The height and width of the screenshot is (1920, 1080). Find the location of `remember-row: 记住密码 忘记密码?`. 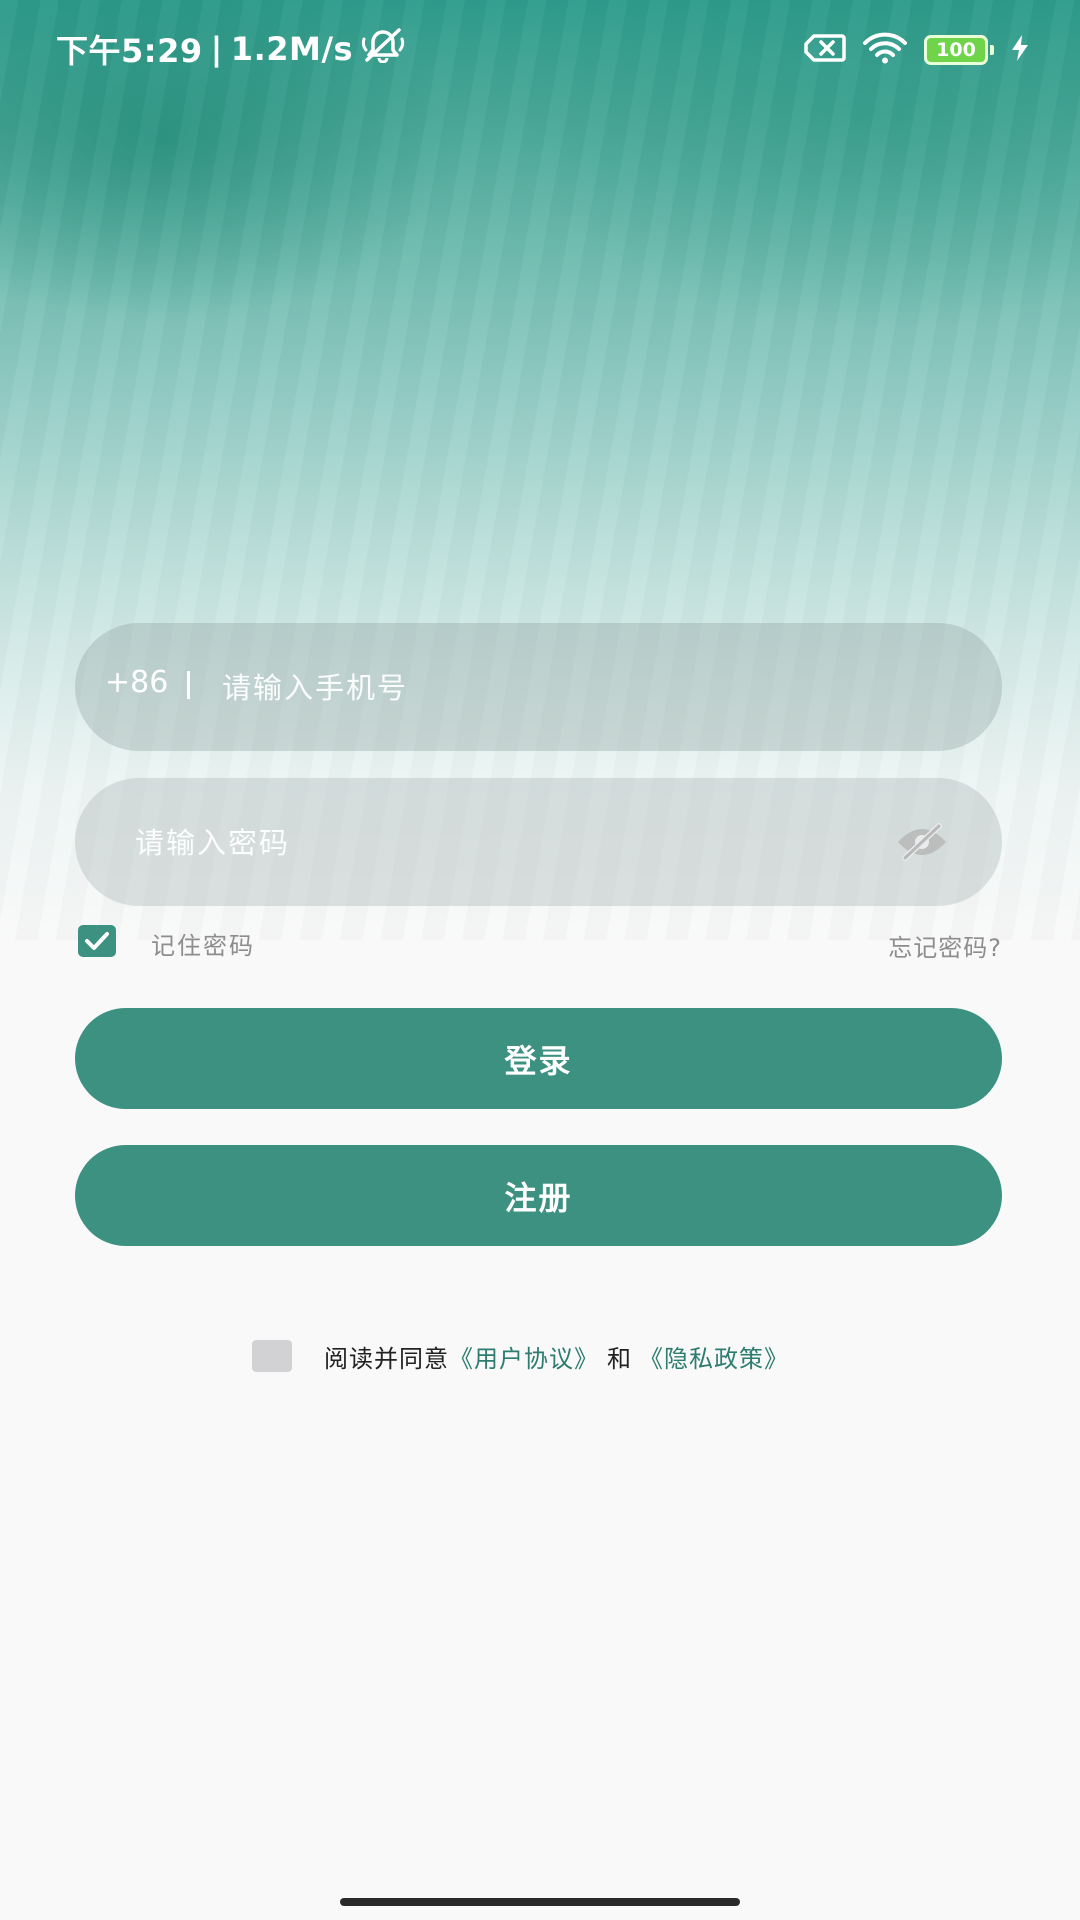

remember-row: 记住密码 忘记密码? is located at coordinates (538, 942).